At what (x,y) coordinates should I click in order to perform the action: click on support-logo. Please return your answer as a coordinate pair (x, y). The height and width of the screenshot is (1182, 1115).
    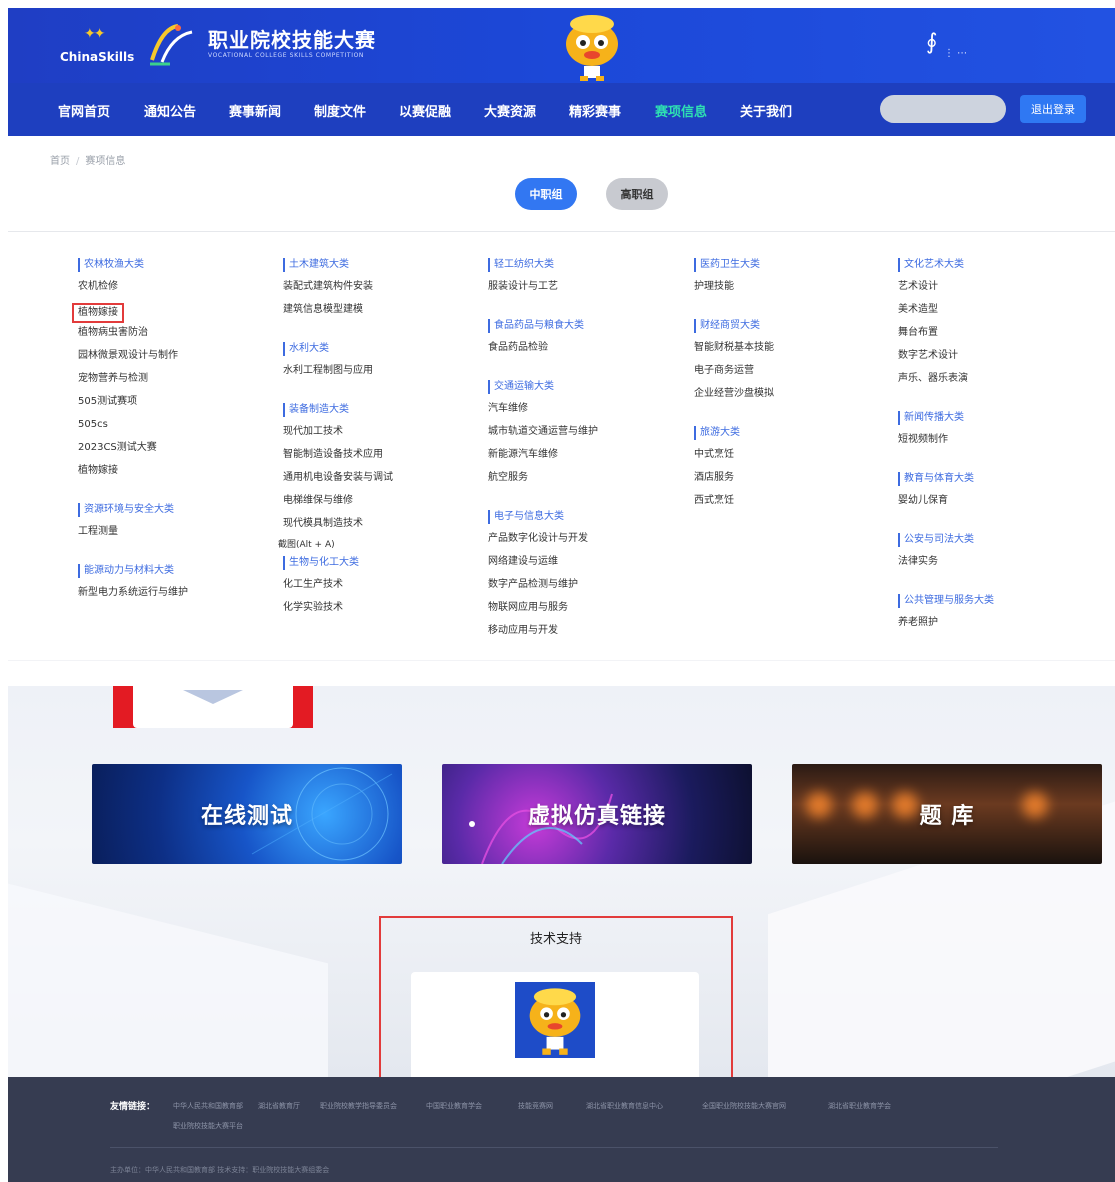
    Looking at the image, I should click on (555, 1020).